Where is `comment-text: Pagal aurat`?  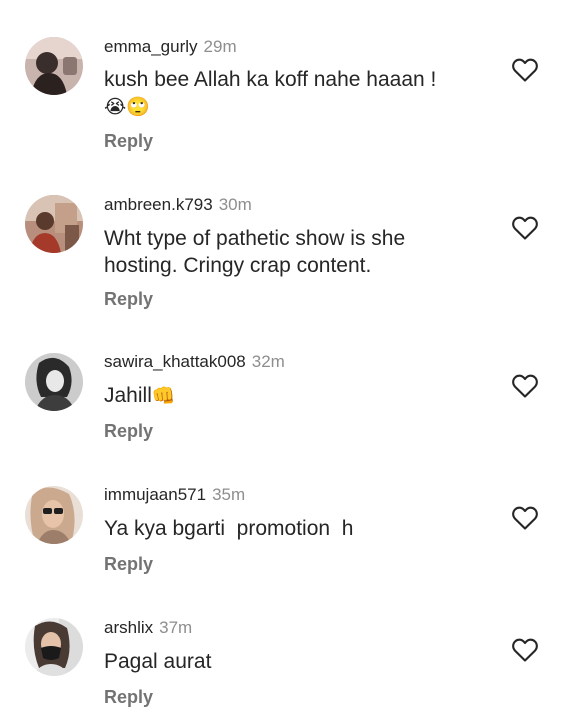 comment-text: Pagal aurat is located at coordinates (158, 661).